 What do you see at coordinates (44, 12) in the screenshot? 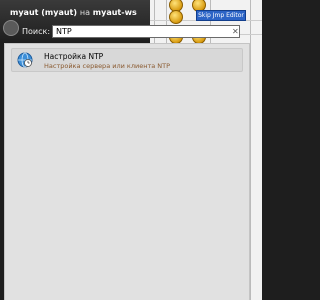
I see `header-user: myaut (myaut)` at bounding box center [44, 12].